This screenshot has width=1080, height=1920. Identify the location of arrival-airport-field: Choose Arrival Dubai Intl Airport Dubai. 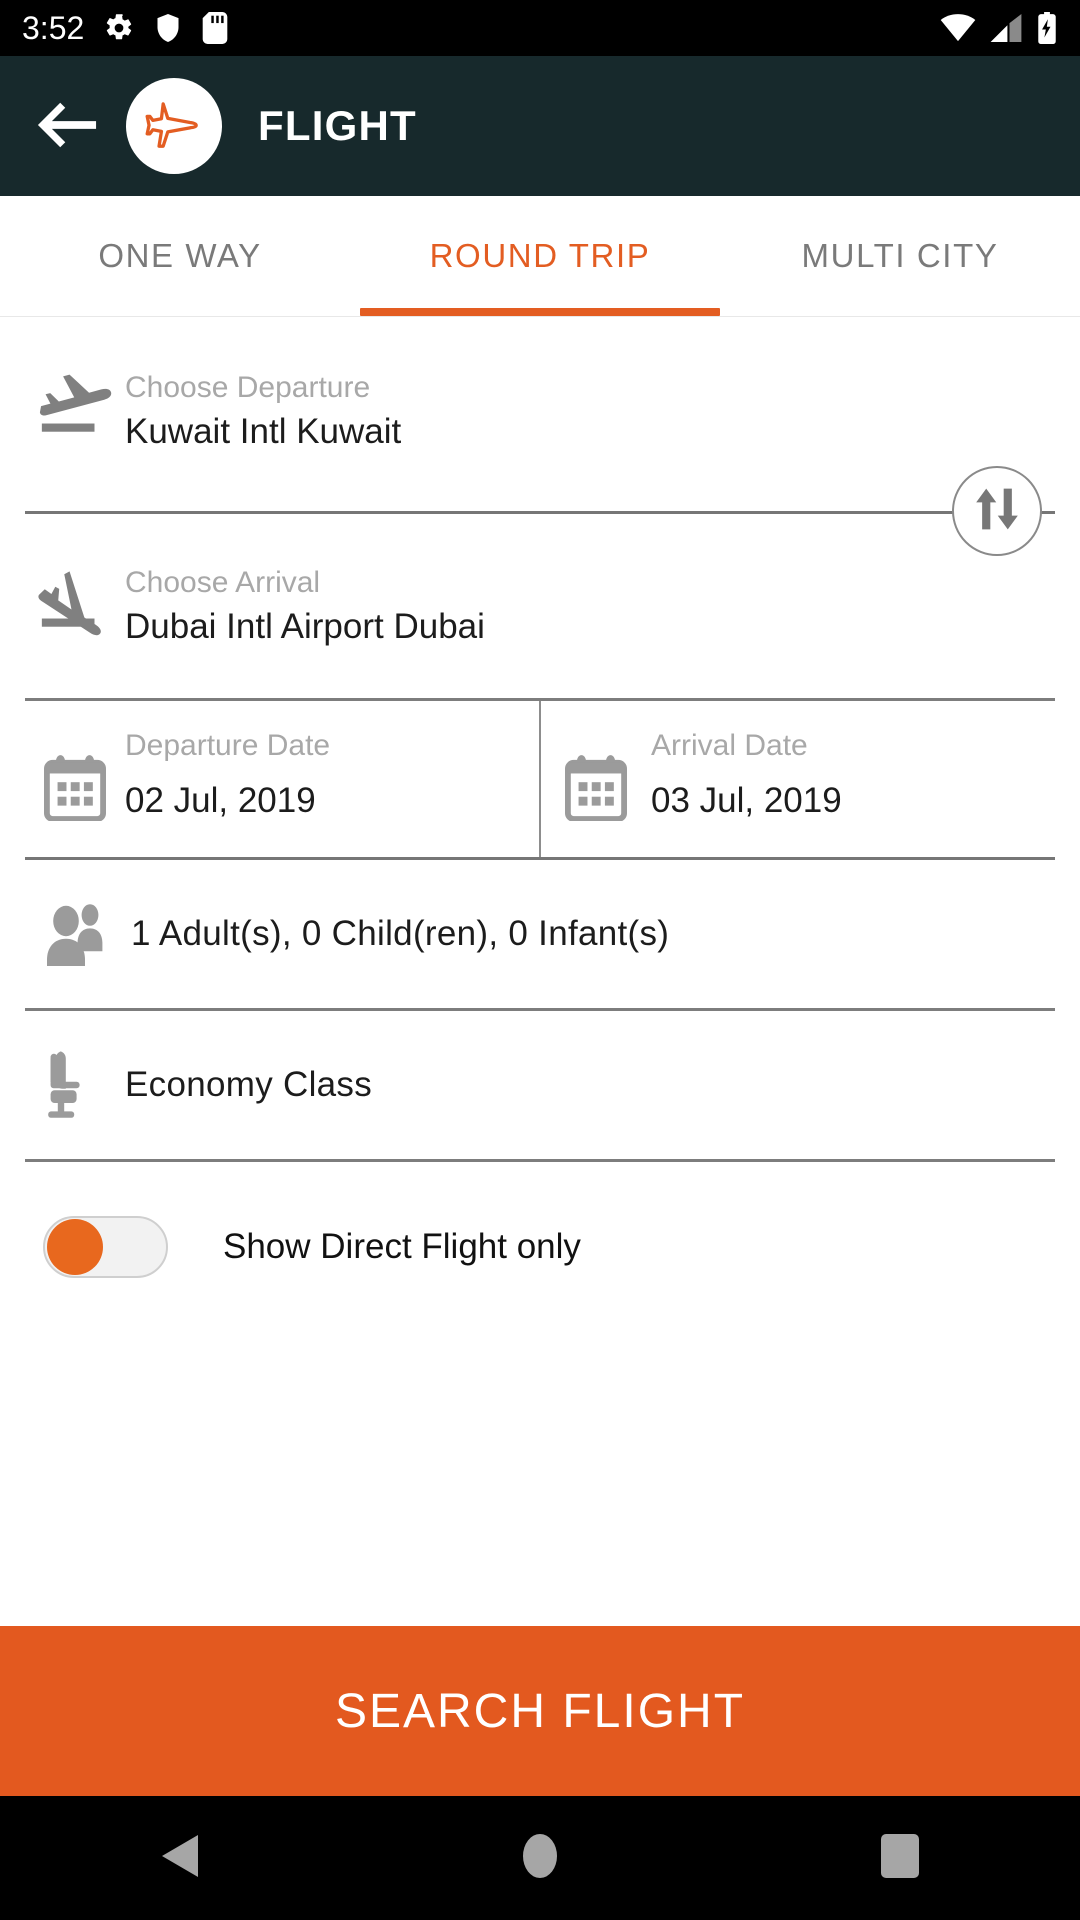
(540, 583).